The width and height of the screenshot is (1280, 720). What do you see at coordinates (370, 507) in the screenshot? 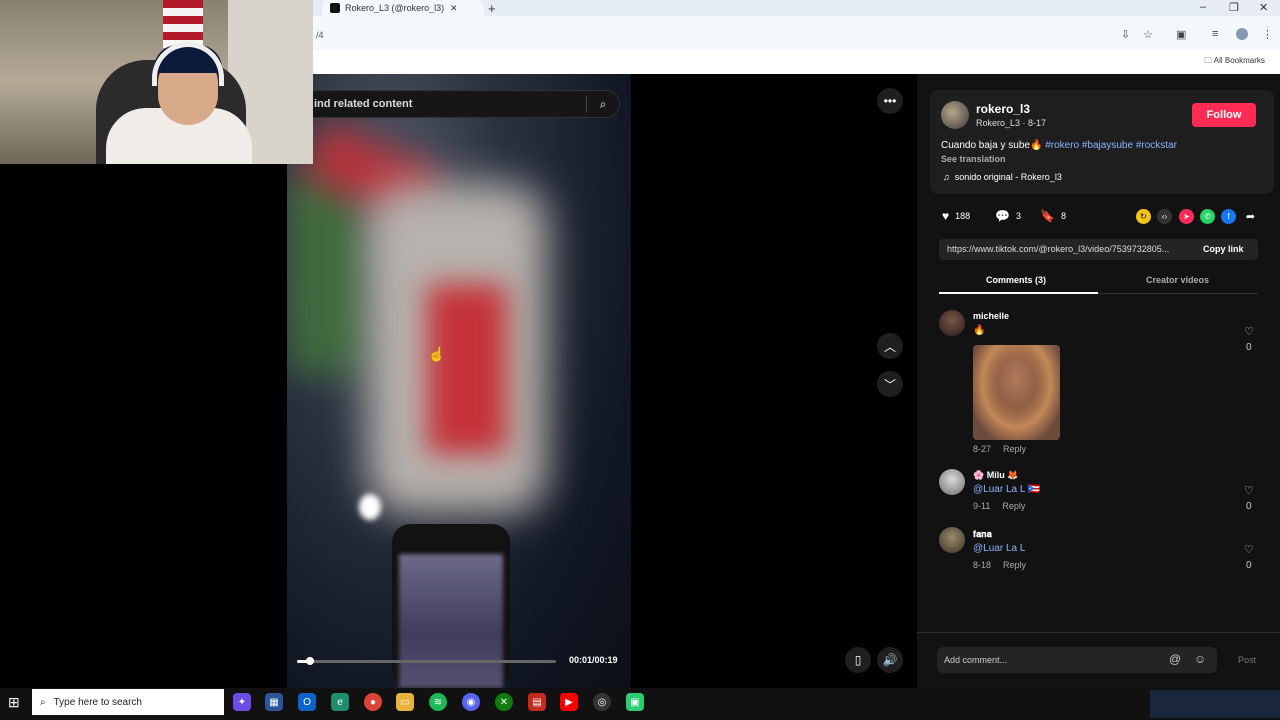
I see `video-light` at bounding box center [370, 507].